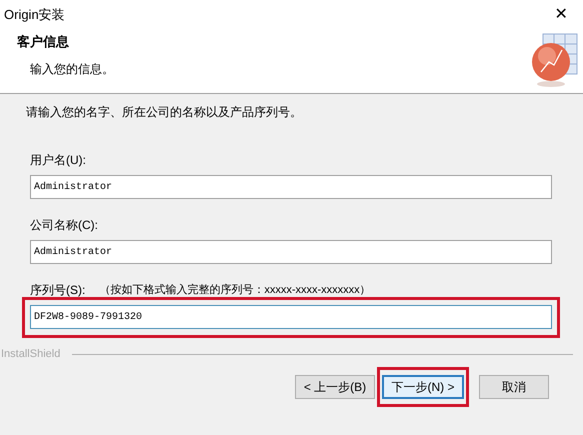 The image size is (583, 435). I want to click on dialog-button: 下一步(N) >, so click(423, 386).